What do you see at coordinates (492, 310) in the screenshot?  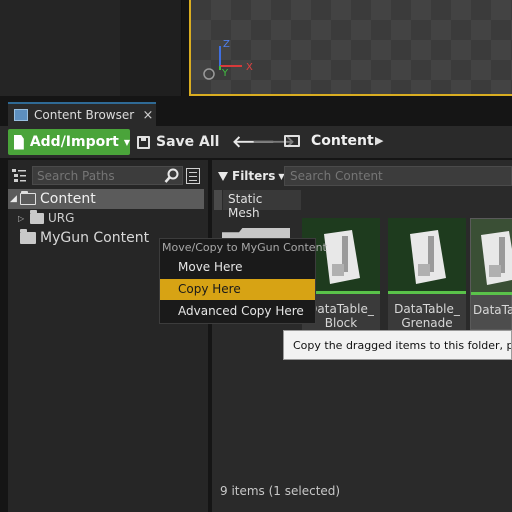 I see `asset-name: DataTa` at bounding box center [492, 310].